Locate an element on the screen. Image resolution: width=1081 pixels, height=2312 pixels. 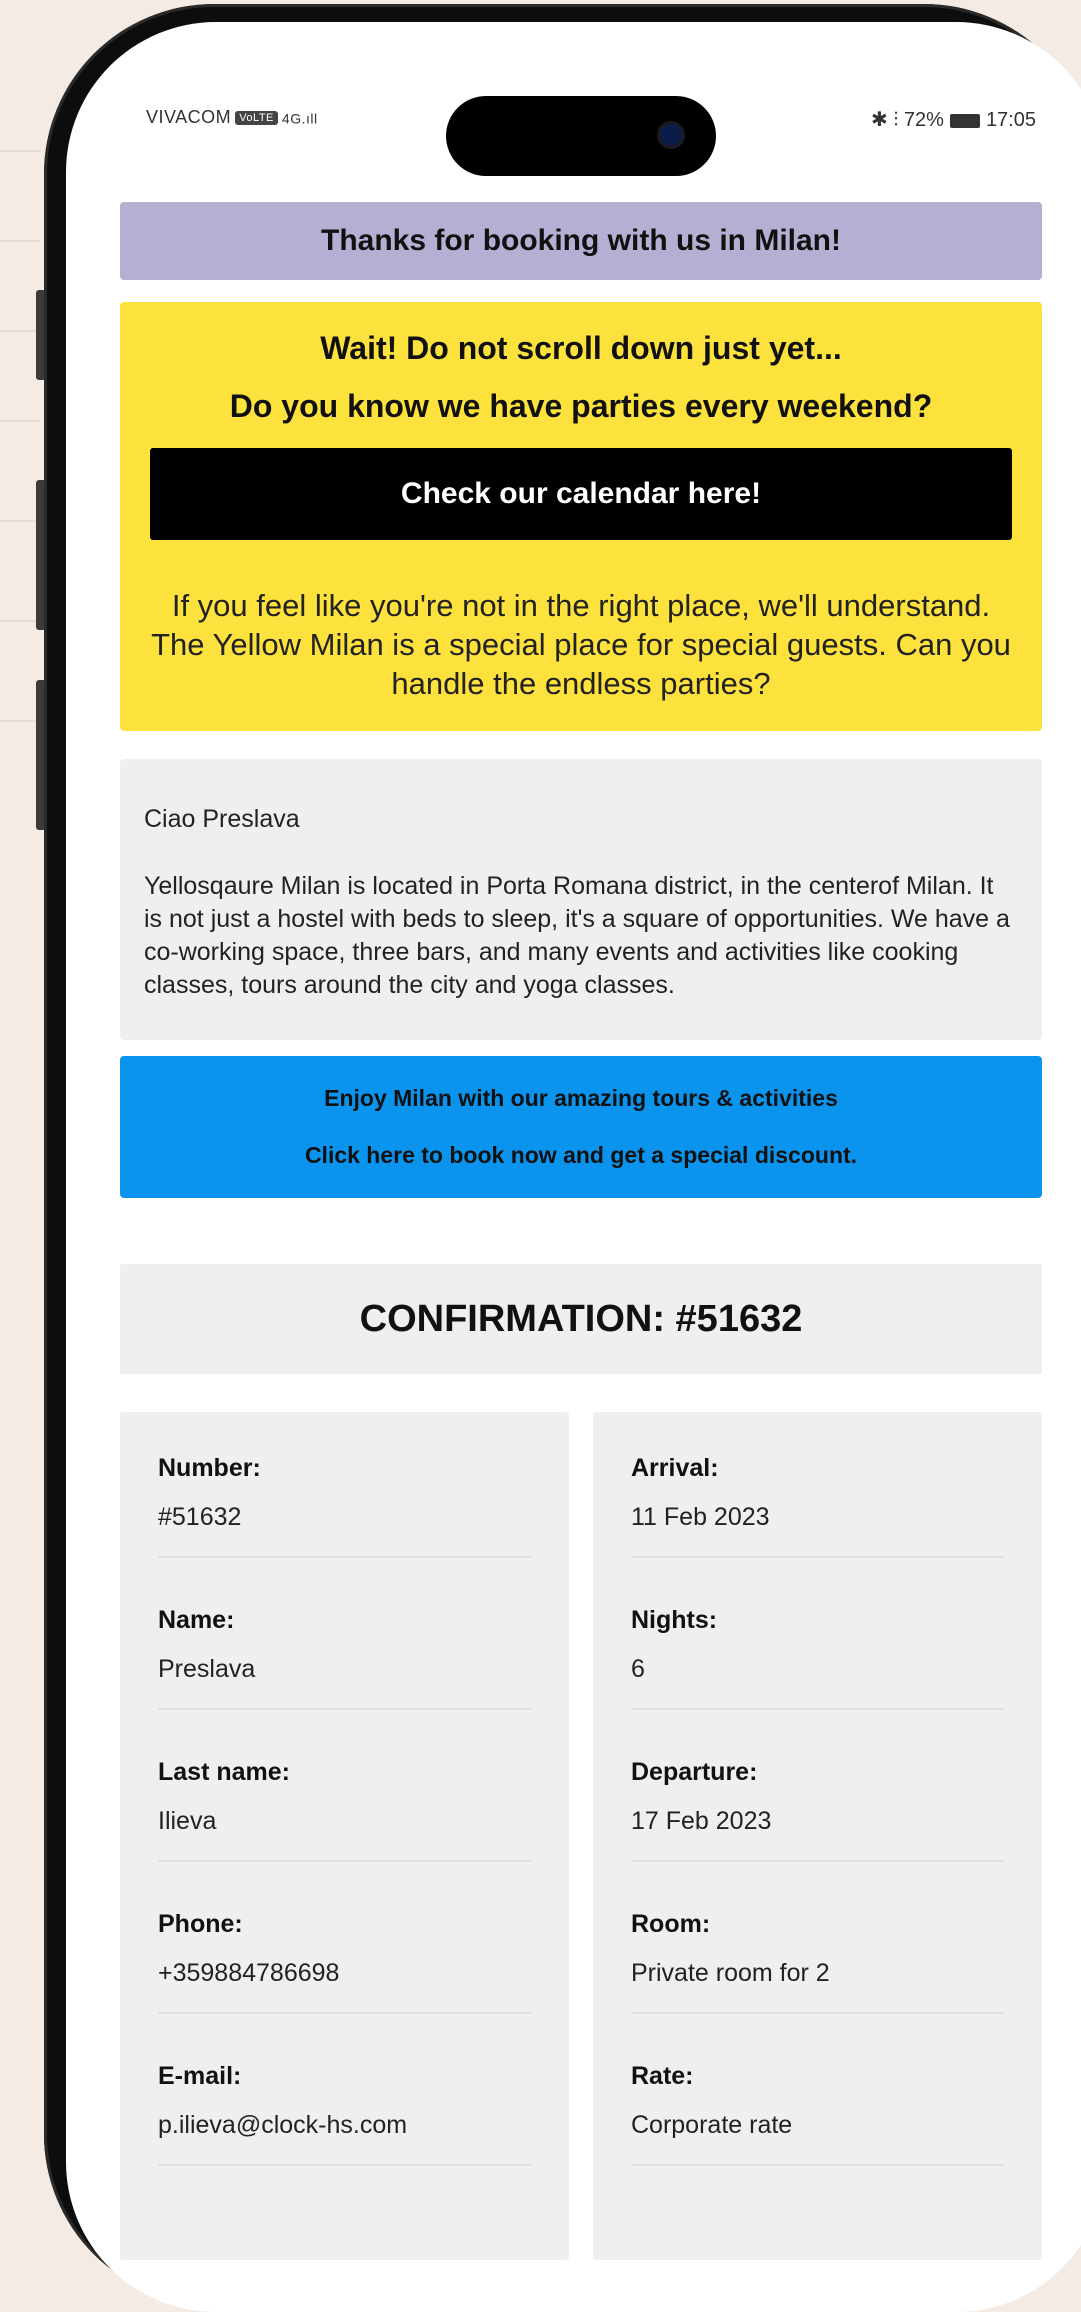
carrier-name: VIVACOM is located at coordinates (189, 117).